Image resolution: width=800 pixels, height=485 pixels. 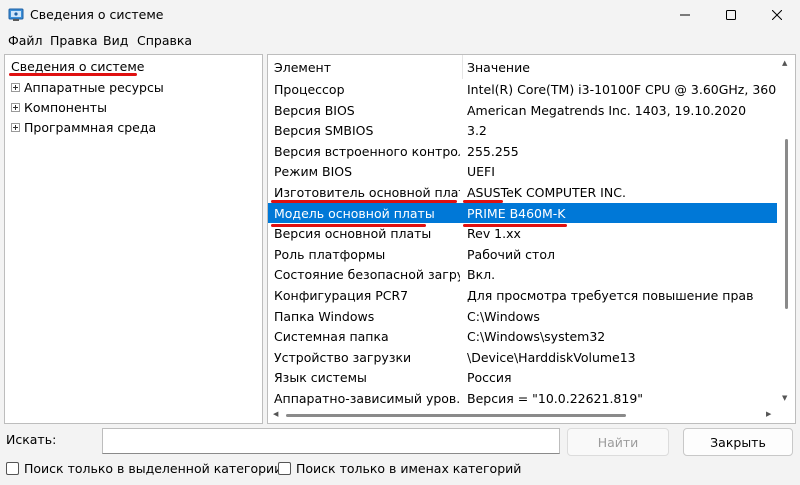 I want to click on window-title: Сведения о системе, so click(x=97, y=14).